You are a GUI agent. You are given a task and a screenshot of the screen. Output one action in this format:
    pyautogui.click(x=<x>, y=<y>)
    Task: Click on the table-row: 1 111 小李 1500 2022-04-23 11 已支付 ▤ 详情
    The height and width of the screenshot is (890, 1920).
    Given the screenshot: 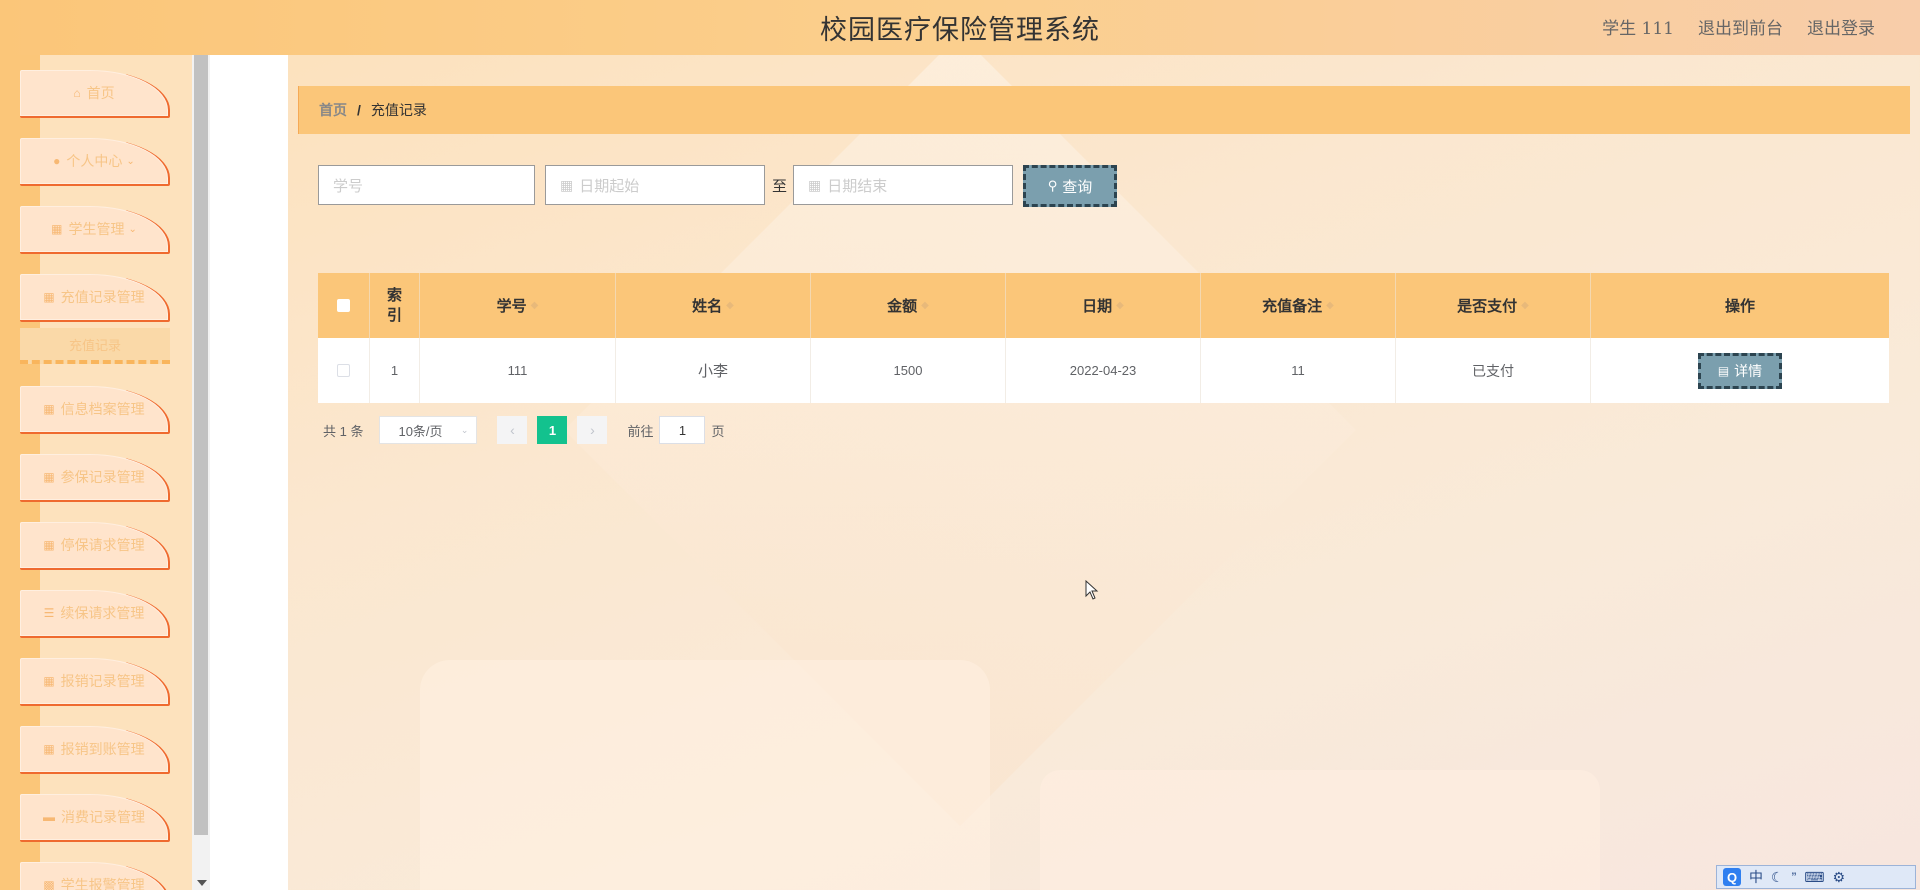 What is the action you would take?
    pyautogui.click(x=1103, y=370)
    